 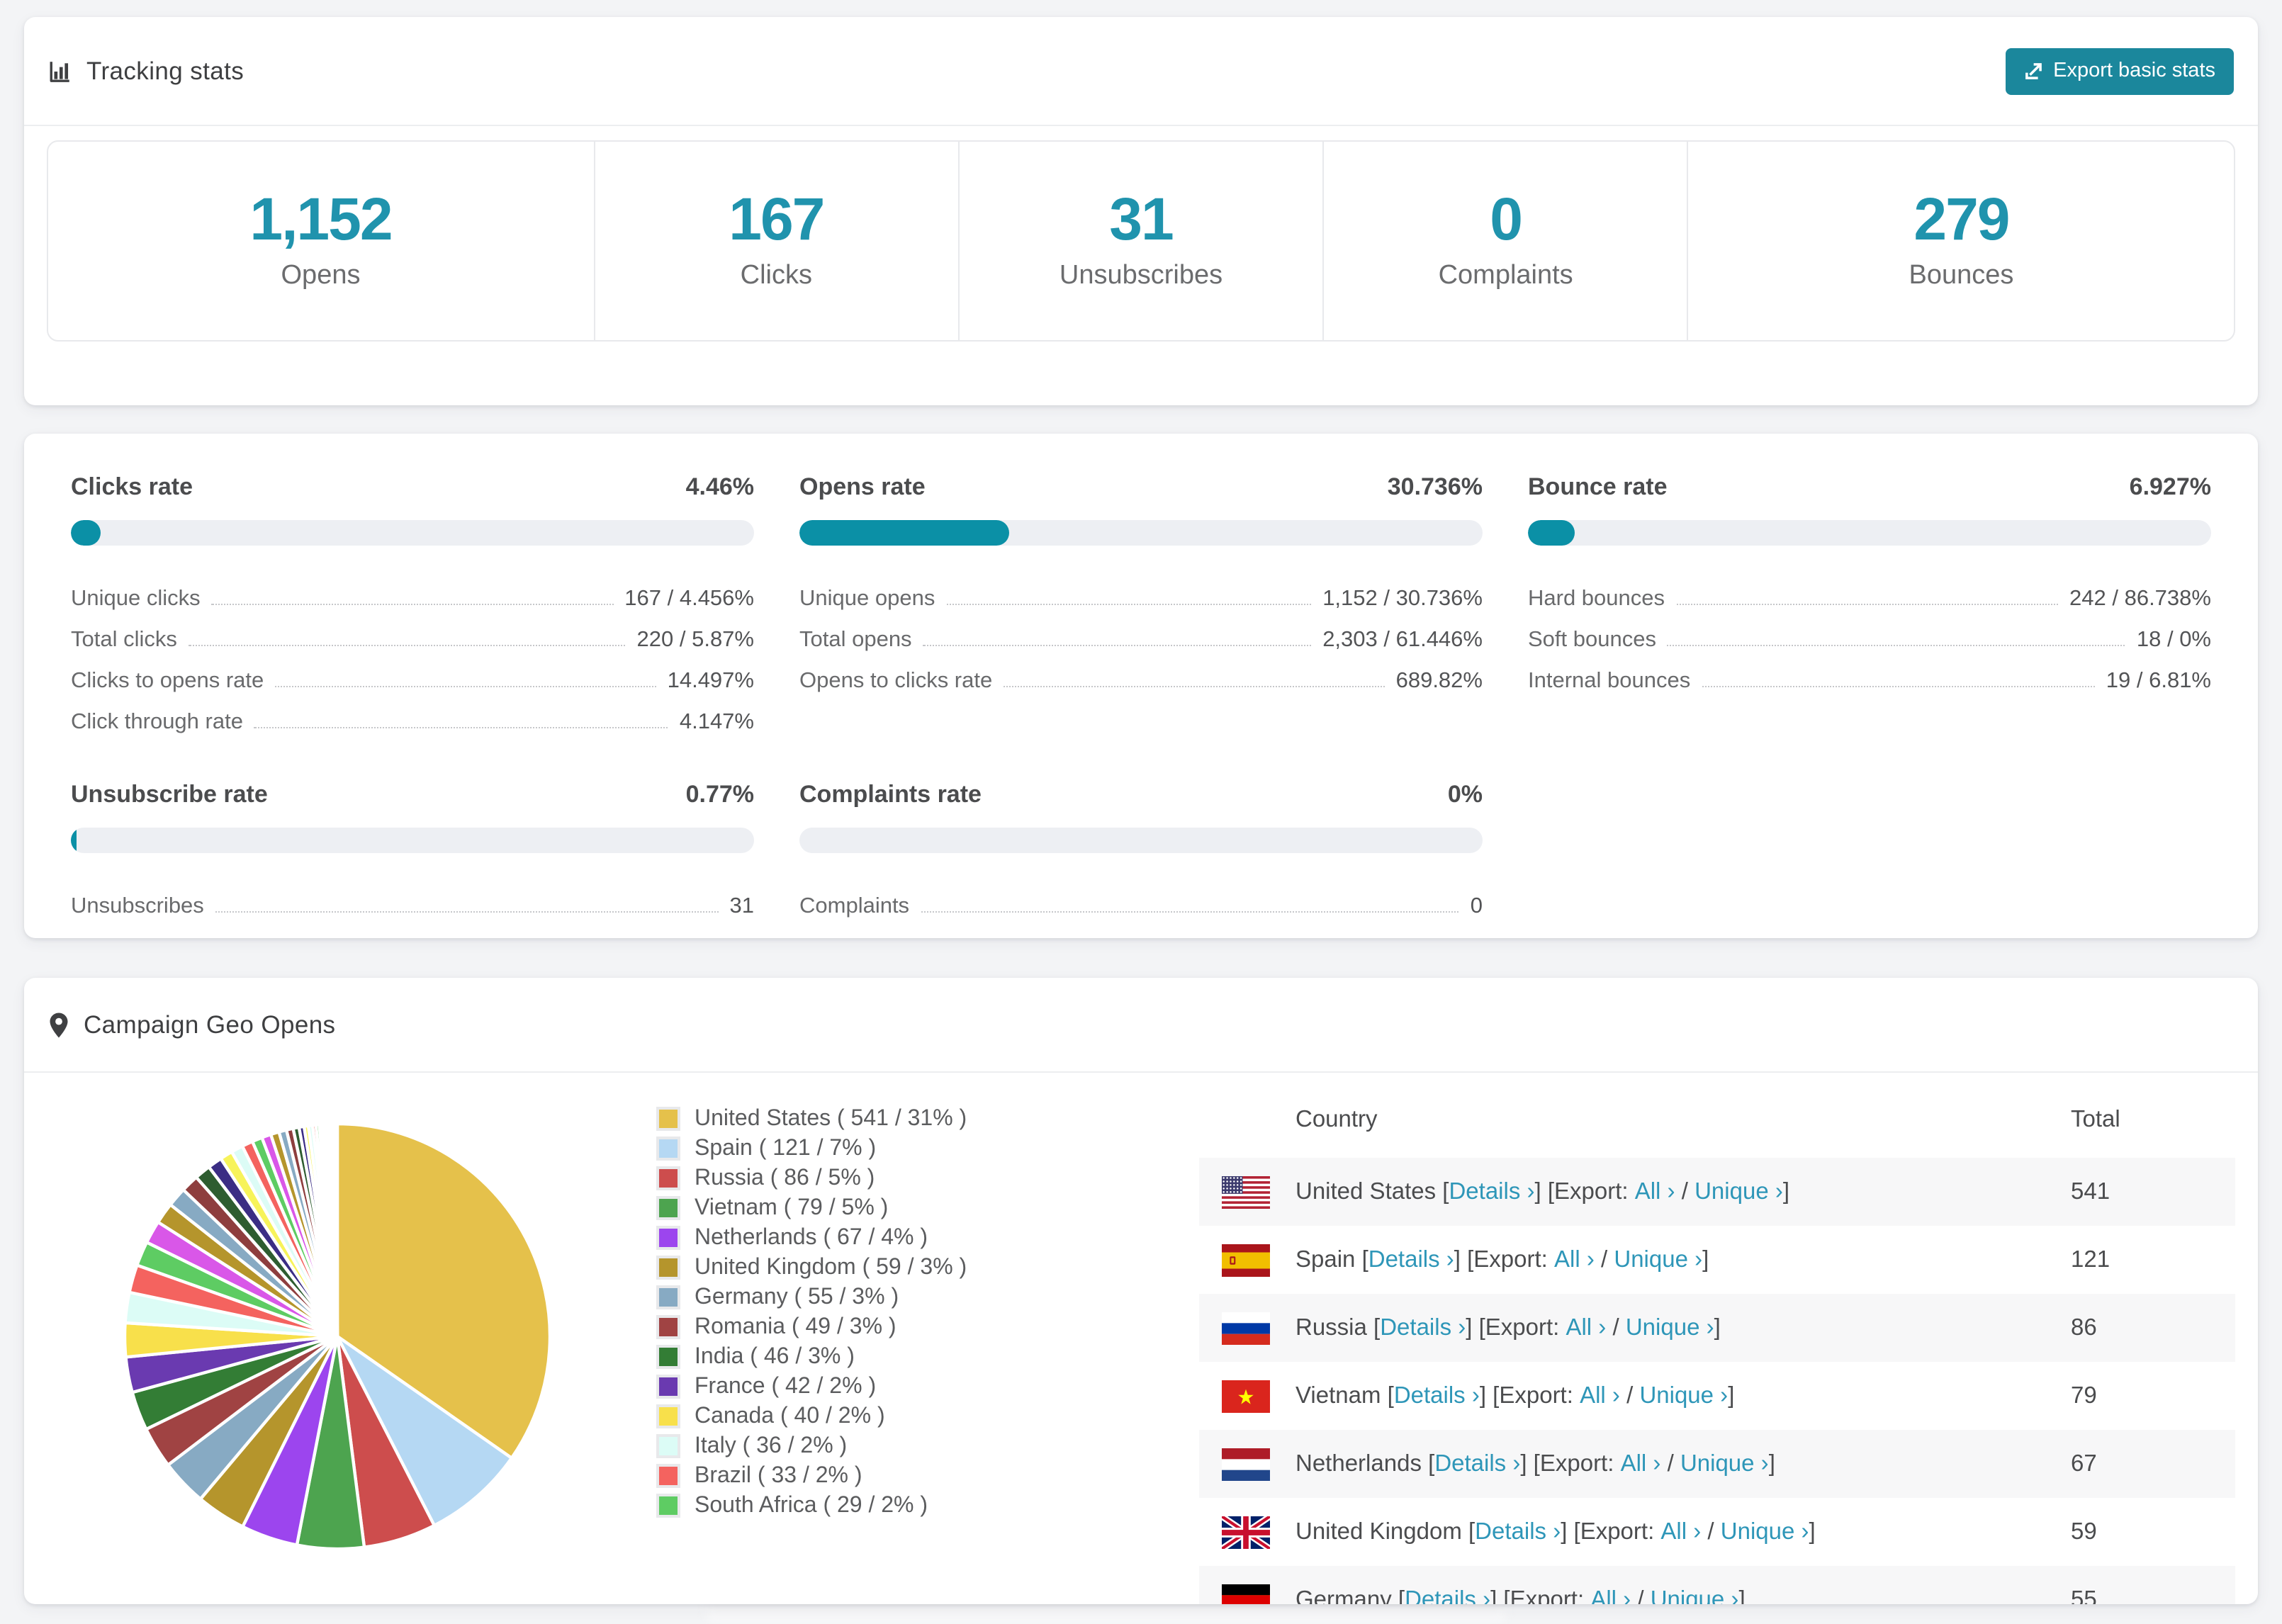 I want to click on stat-value: 167 / 4.456%, so click(x=689, y=599).